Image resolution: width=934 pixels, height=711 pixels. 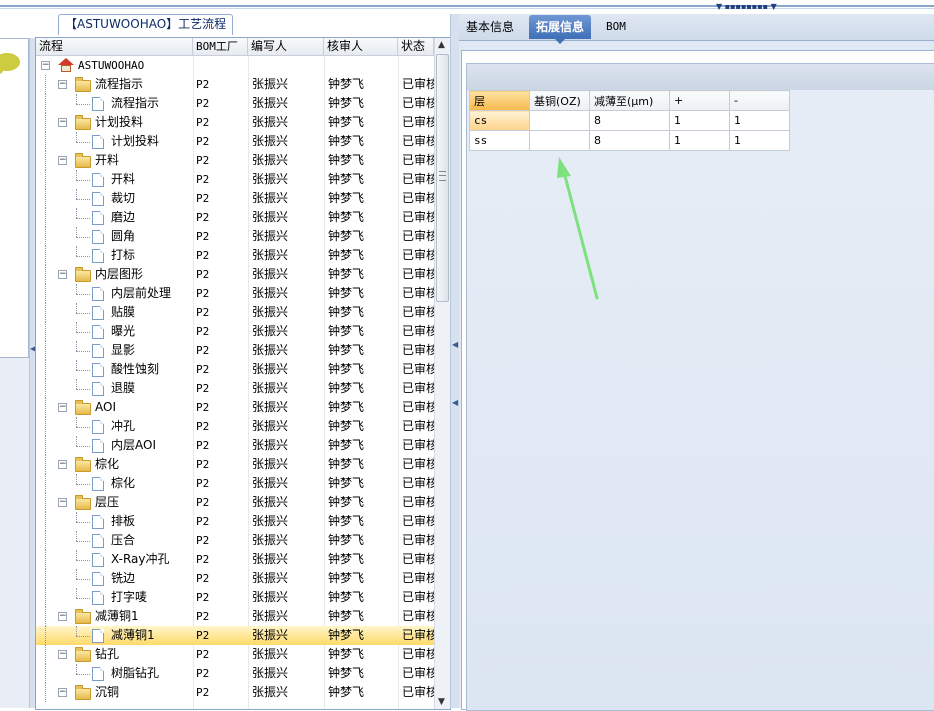 What do you see at coordinates (235, 654) in the screenshot?
I see `tree-group-row: − 钻孔 P2 张振兴 钟梦飞 已审核` at bounding box center [235, 654].